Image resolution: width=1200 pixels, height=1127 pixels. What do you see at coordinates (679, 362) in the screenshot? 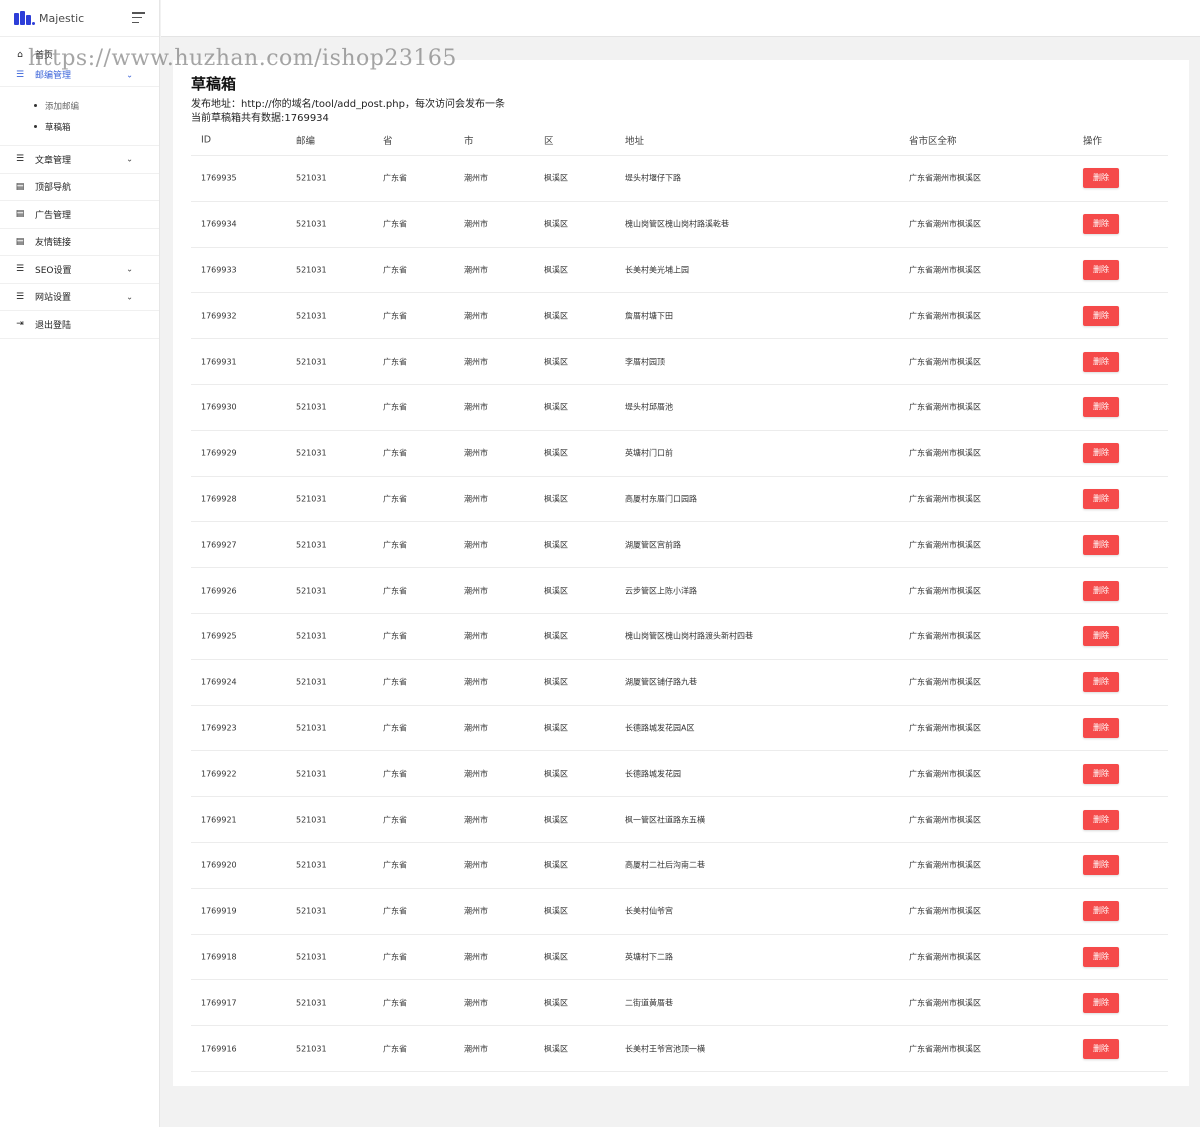
I see `table-row: 1769931 521031 广东省 潮州市 枫溪区 李厝村园顶 广东省潮州市枫溪区 删除` at bounding box center [679, 362].